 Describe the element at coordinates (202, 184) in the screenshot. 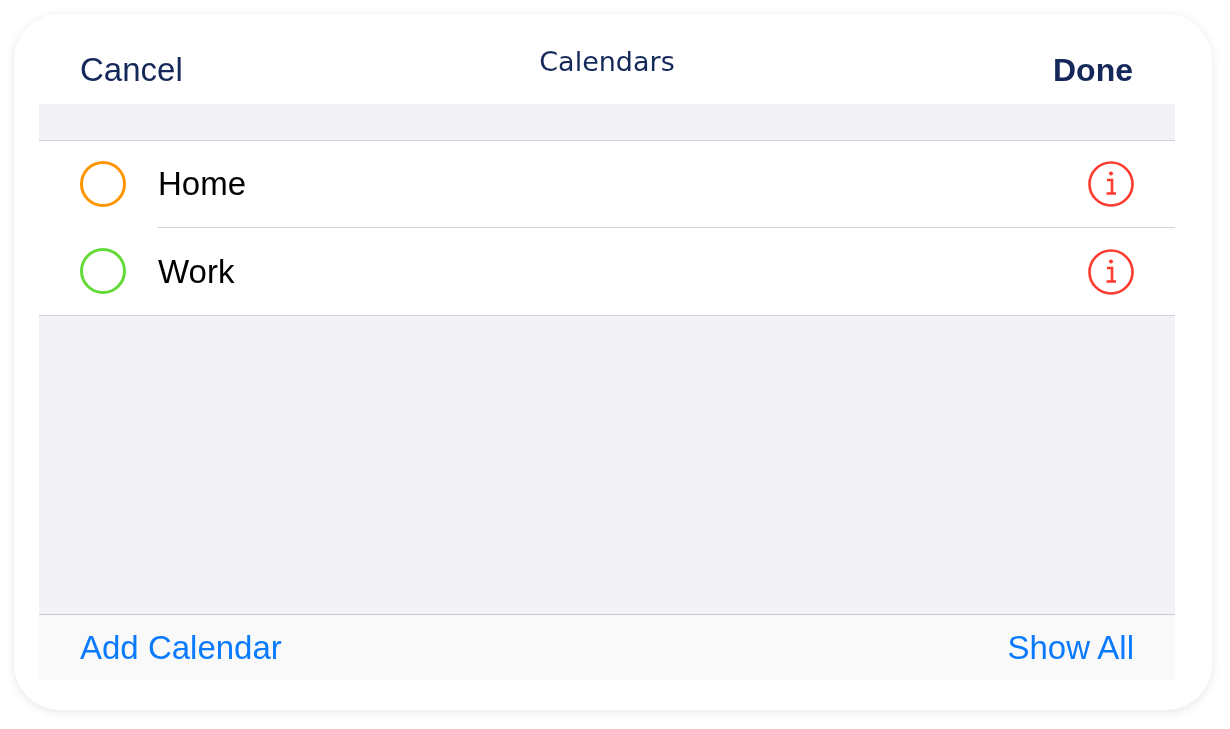

I see `calendar-name: Home` at that location.